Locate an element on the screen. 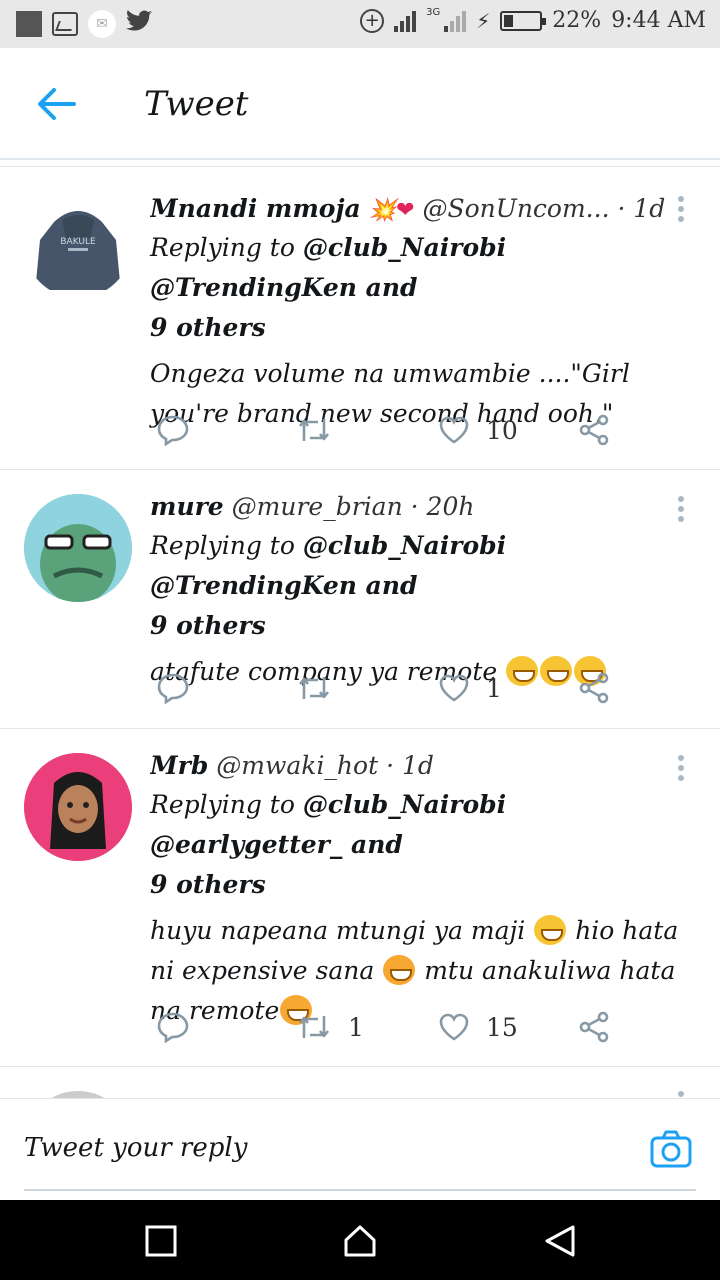  charging-icon: ⚡ is located at coordinates (483, 20).